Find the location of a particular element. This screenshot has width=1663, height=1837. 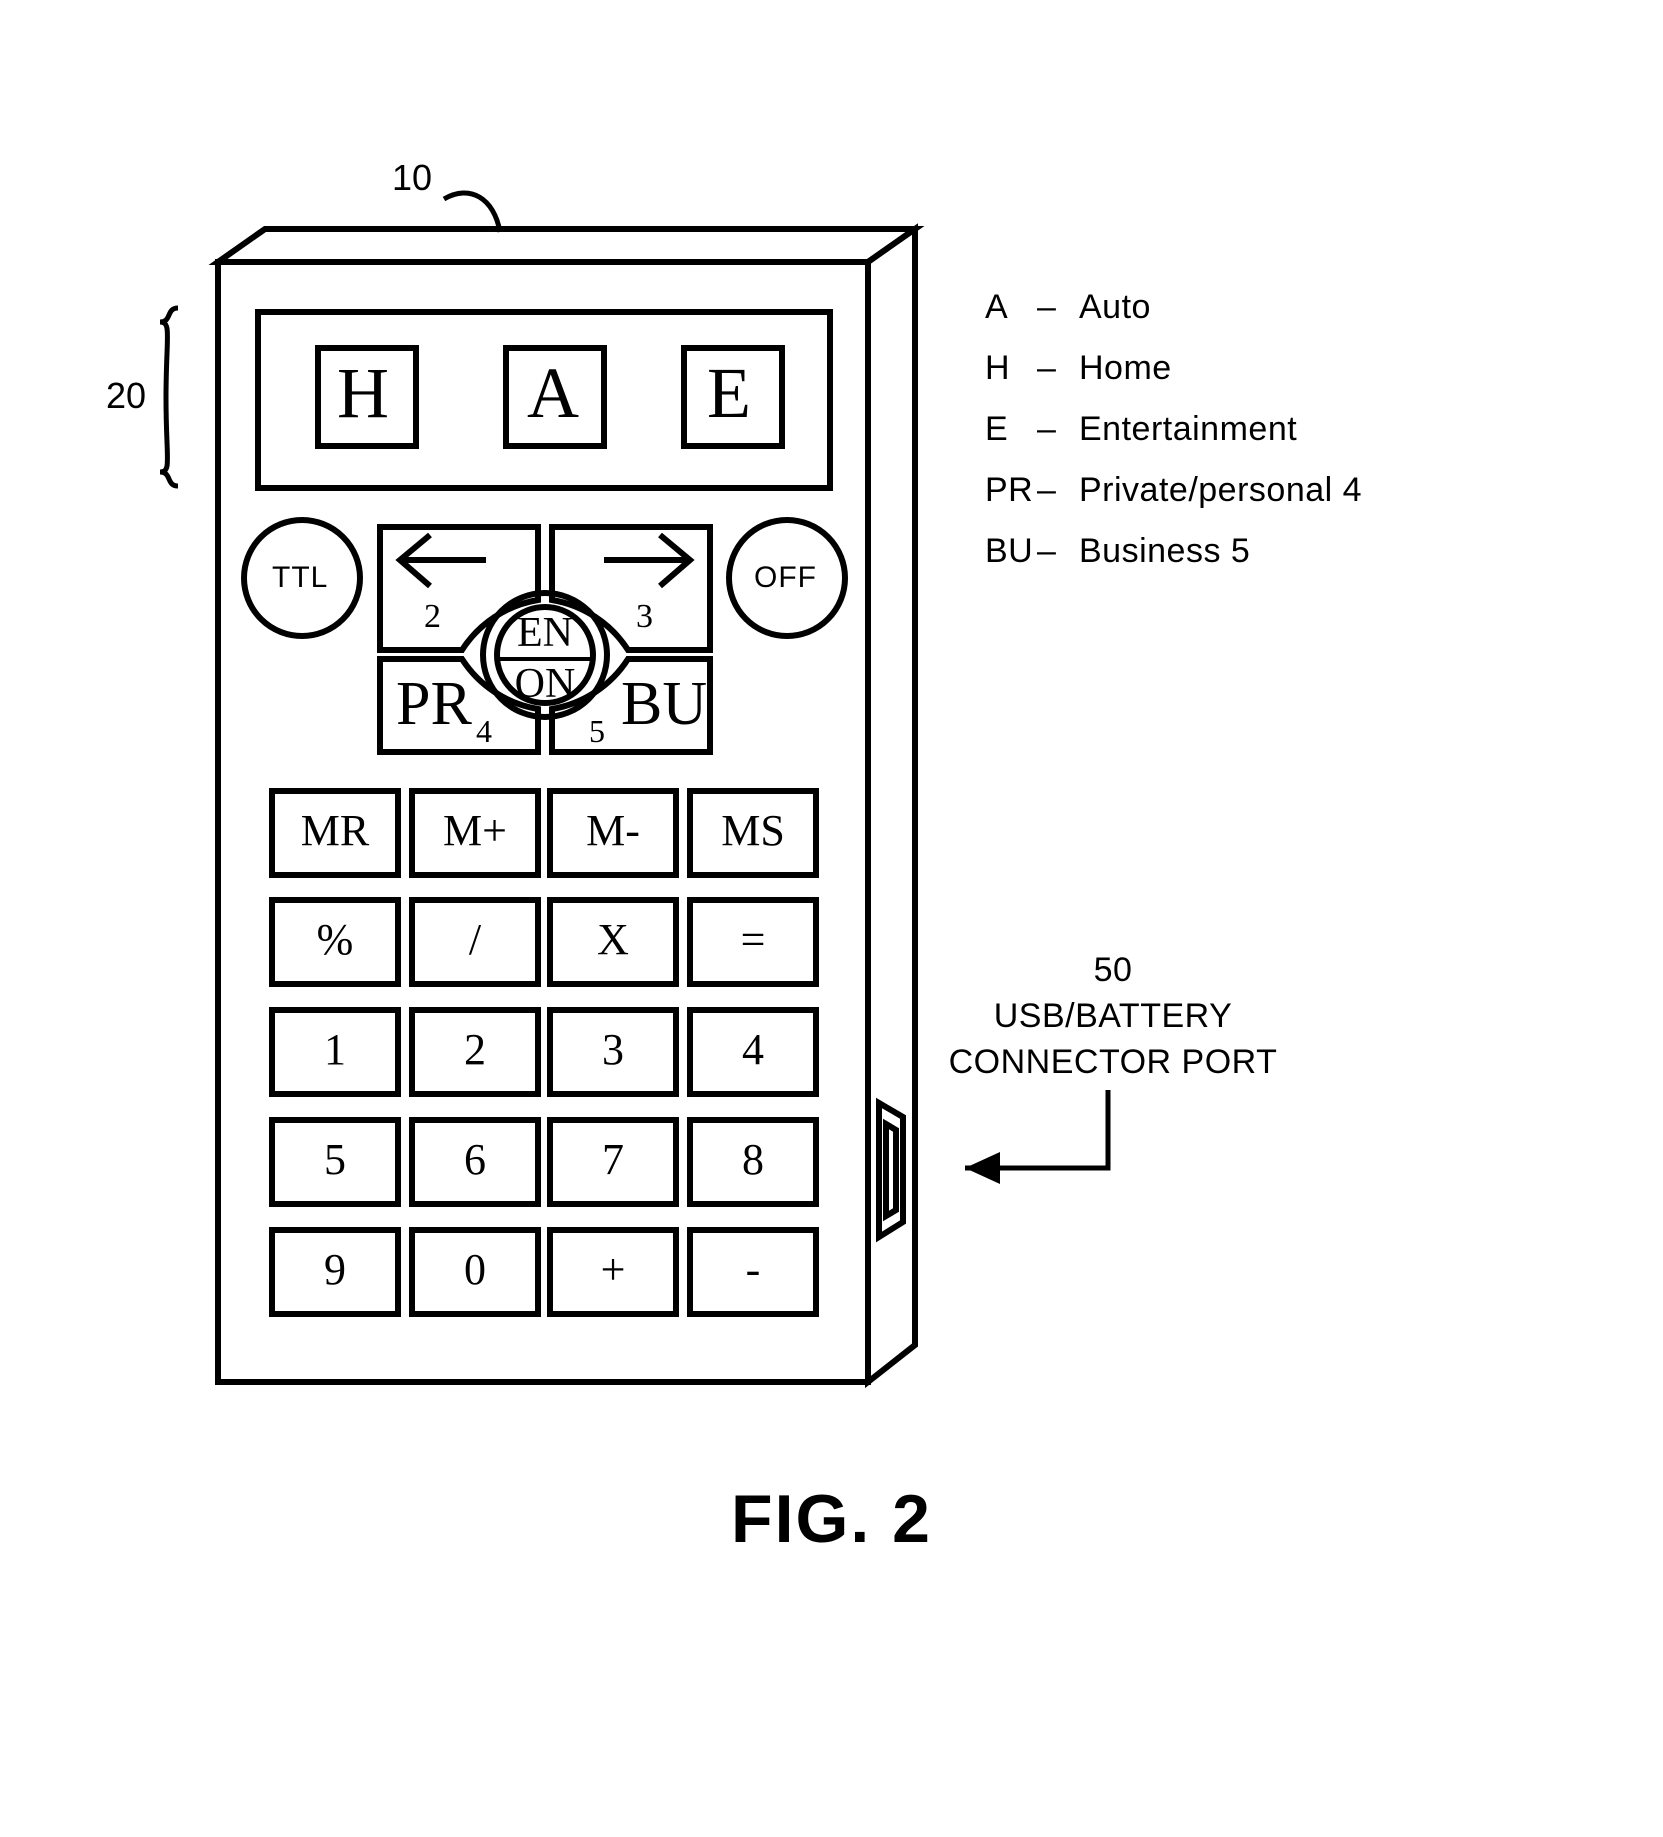

pr-key-label: PR is located at coordinates (434, 704).